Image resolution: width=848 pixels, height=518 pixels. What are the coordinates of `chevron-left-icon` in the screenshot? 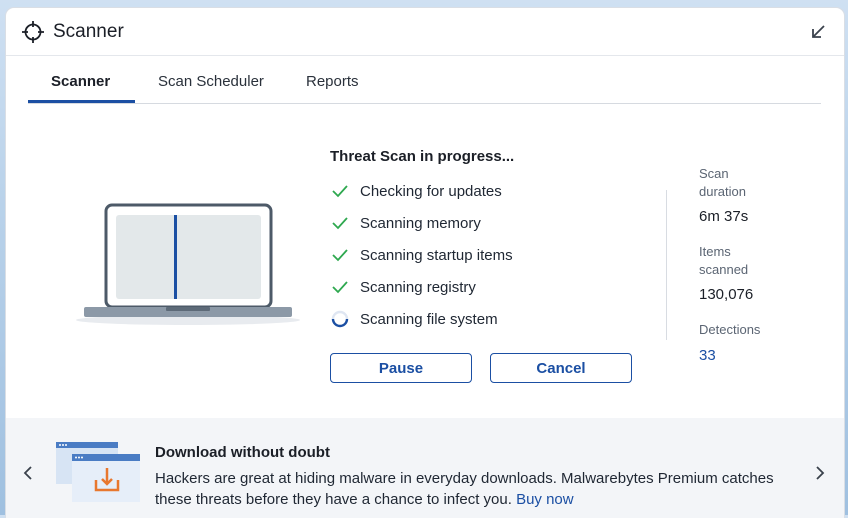 It's located at (28, 473).